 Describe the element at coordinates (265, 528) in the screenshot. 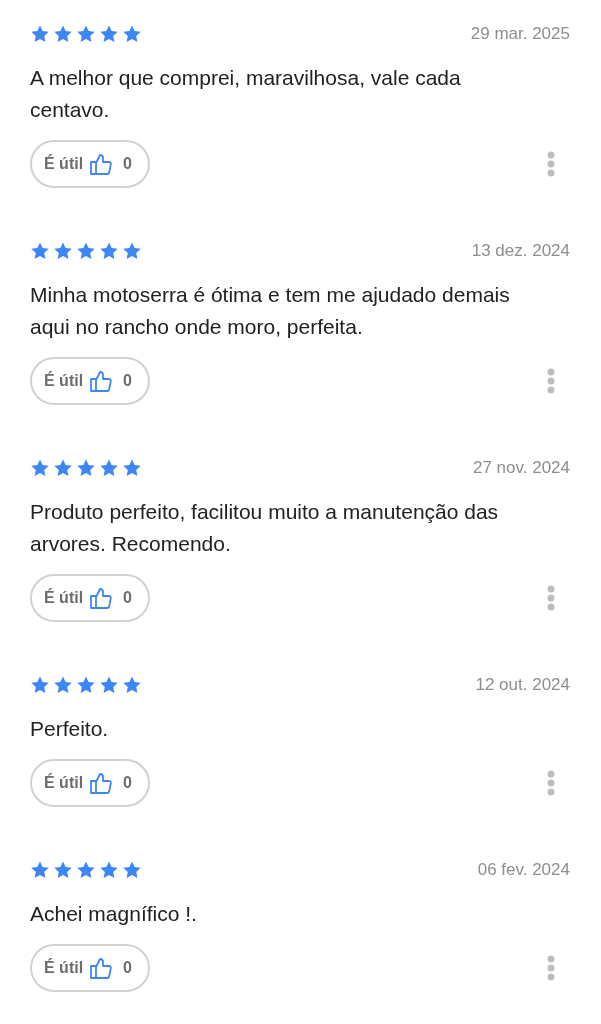

I see `review-text: Produto perfeito, facilitou muito a manutenção das arvores. Recomendo.` at that location.